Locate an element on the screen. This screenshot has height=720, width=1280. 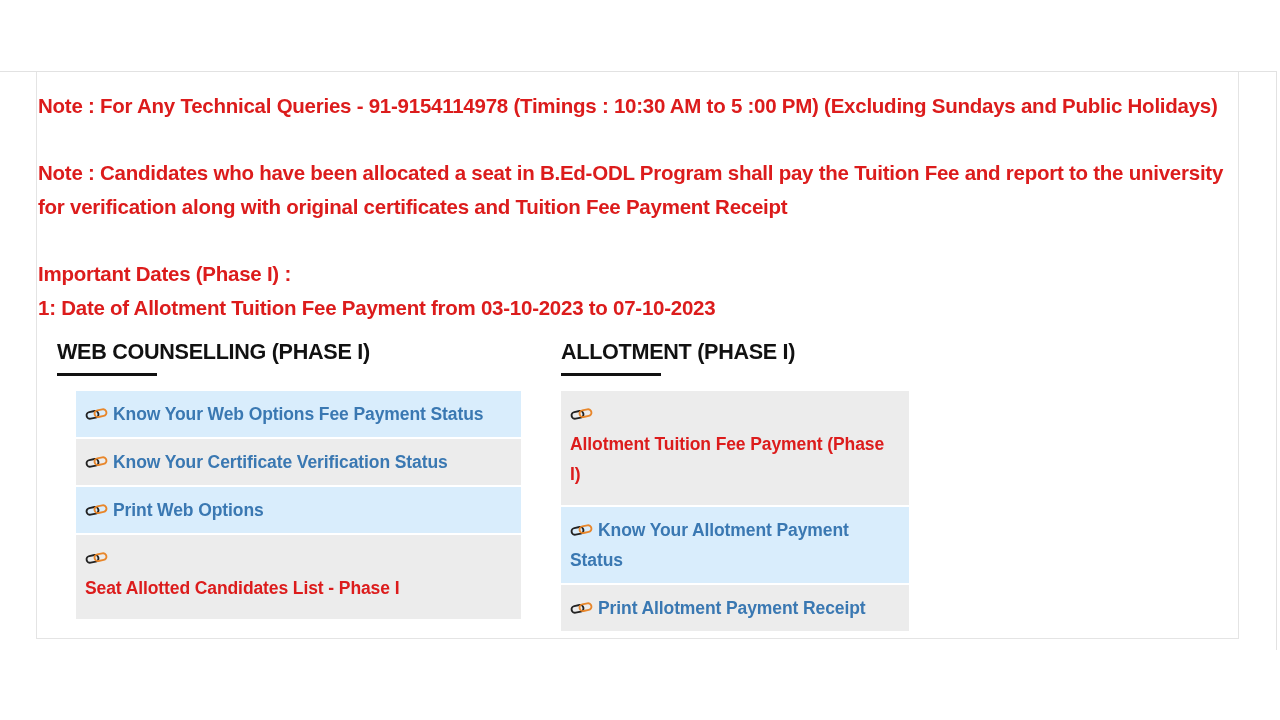
note-text: Note : For Any Technical Queries - 91-9154114978 (Timings : 10:30 AM to 5 :00 PM) (Excluding Sundays and Public Holidays) is located at coordinates (628, 106).